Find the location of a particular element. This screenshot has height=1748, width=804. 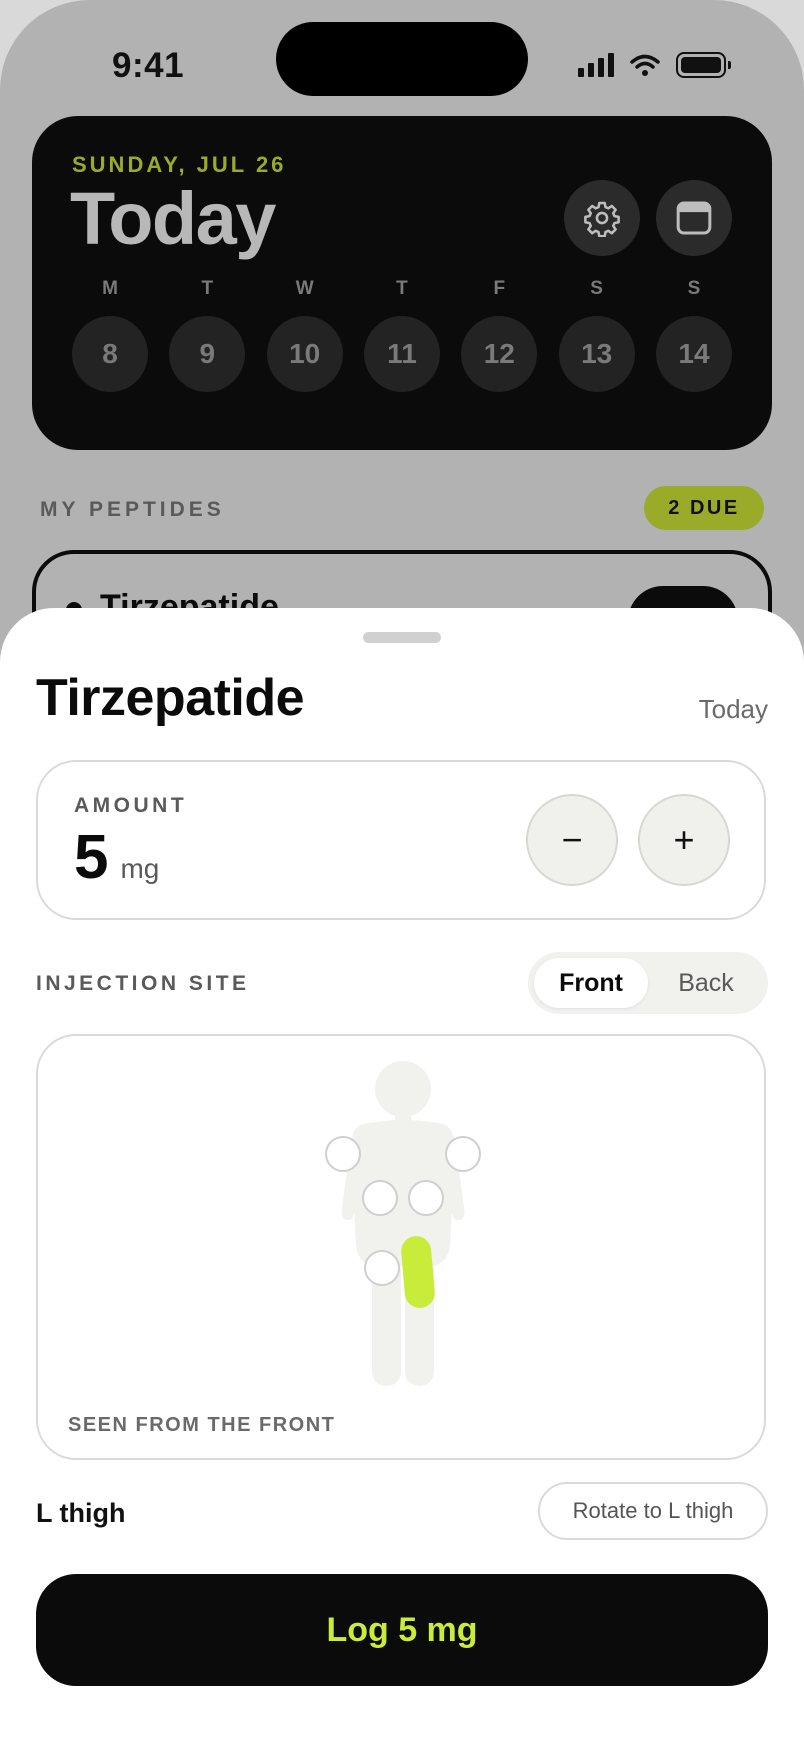

status-icons is located at coordinates (654, 65).